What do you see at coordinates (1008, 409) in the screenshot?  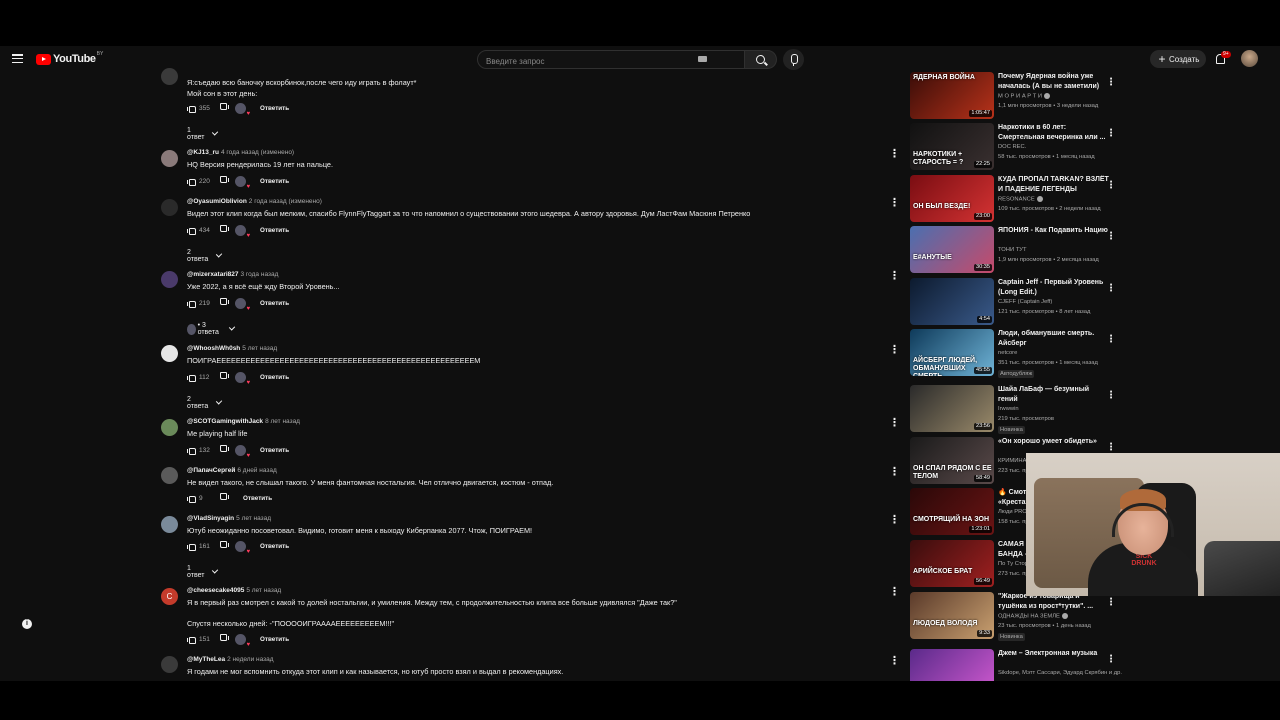 I see `channel-name: Irwwwin` at bounding box center [1008, 409].